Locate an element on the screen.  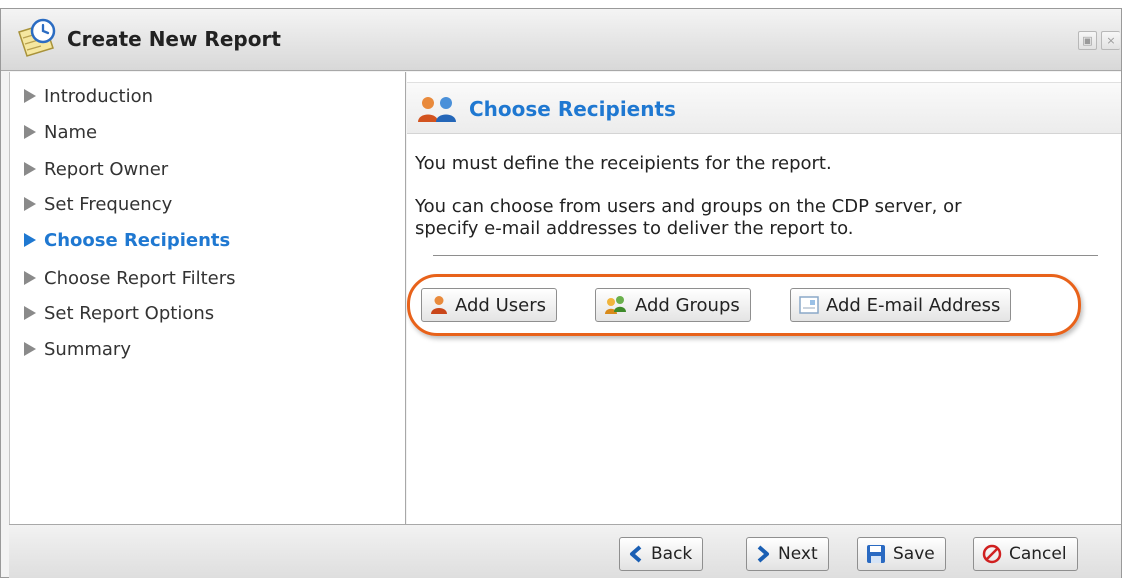
content-title: Choose Recipients is located at coordinates (572, 109).